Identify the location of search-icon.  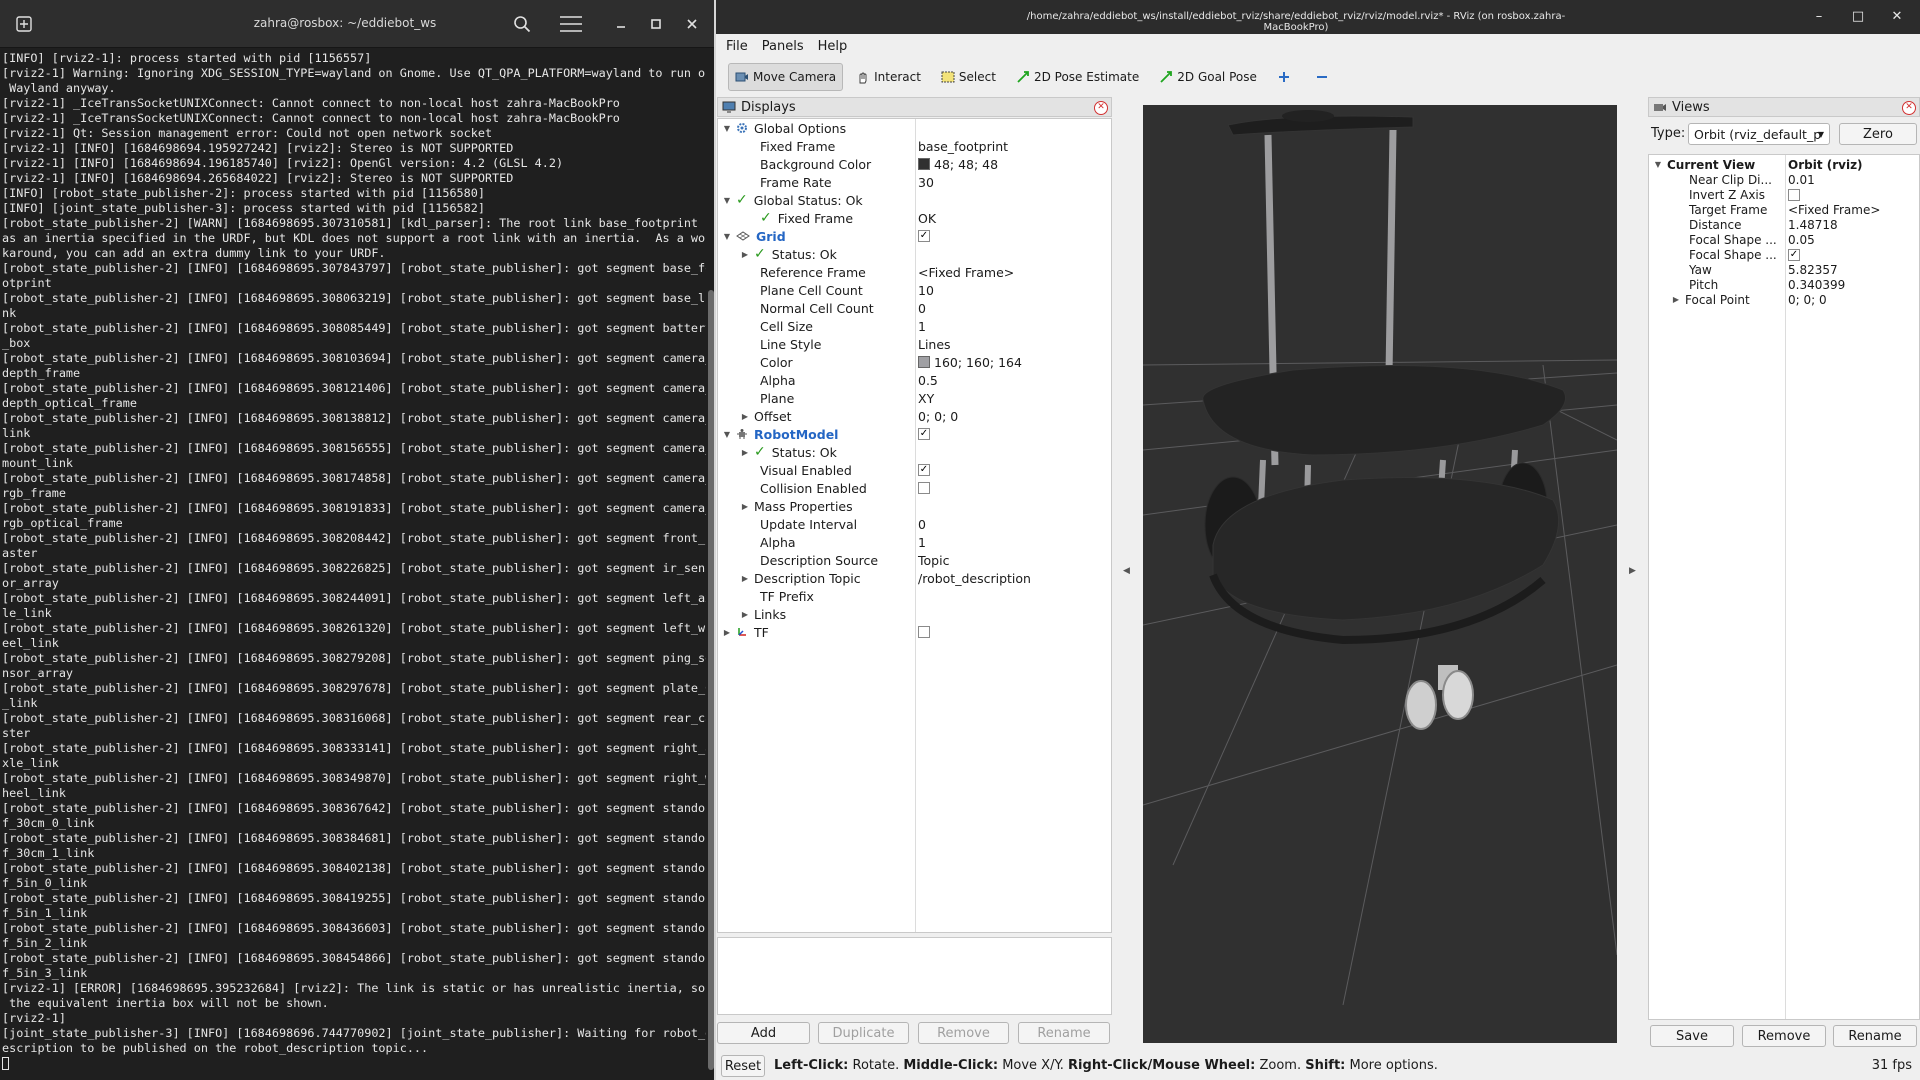
(522, 24).